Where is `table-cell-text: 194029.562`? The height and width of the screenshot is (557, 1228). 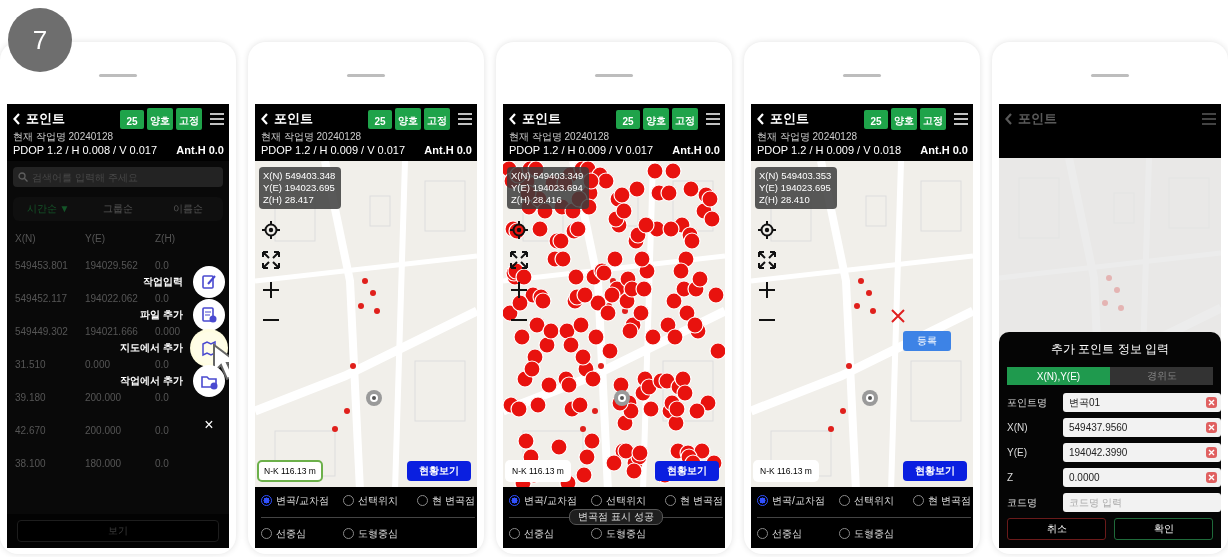
table-cell-text: 194029.562 is located at coordinates (112, 265).